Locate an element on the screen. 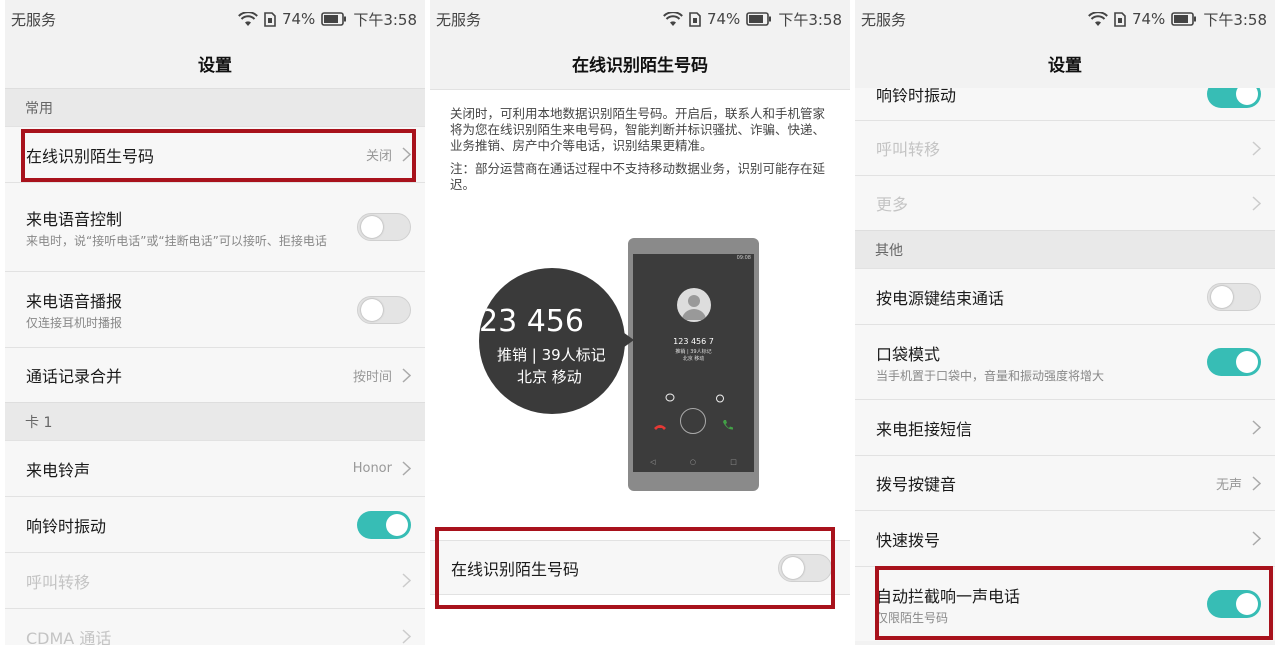  phone-caller-number: 123 456 7 is located at coordinates (693, 341).